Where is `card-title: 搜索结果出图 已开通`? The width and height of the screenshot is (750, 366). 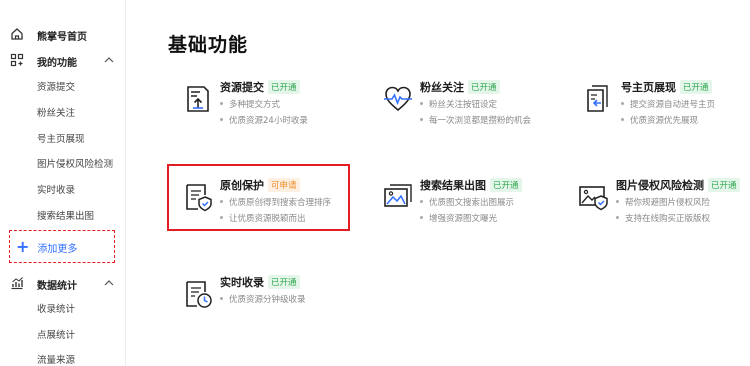 card-title: 搜索结果出图 已开通 is located at coordinates (471, 185).